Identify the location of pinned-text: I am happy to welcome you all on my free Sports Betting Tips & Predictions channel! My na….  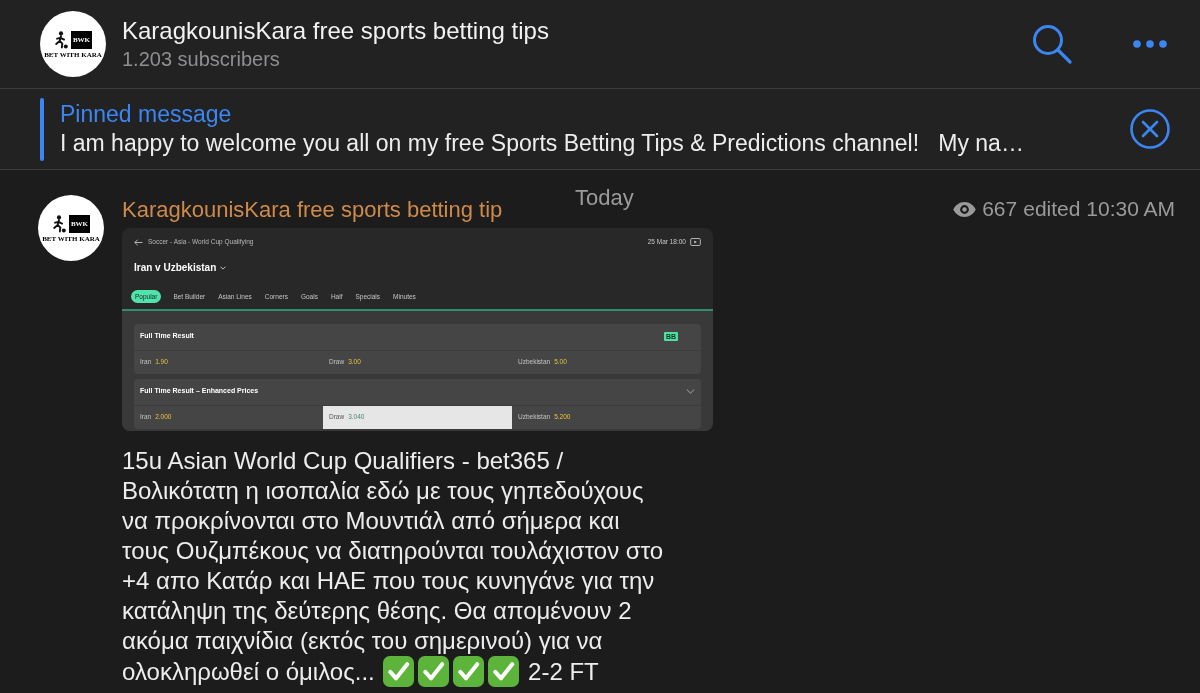
(542, 143).